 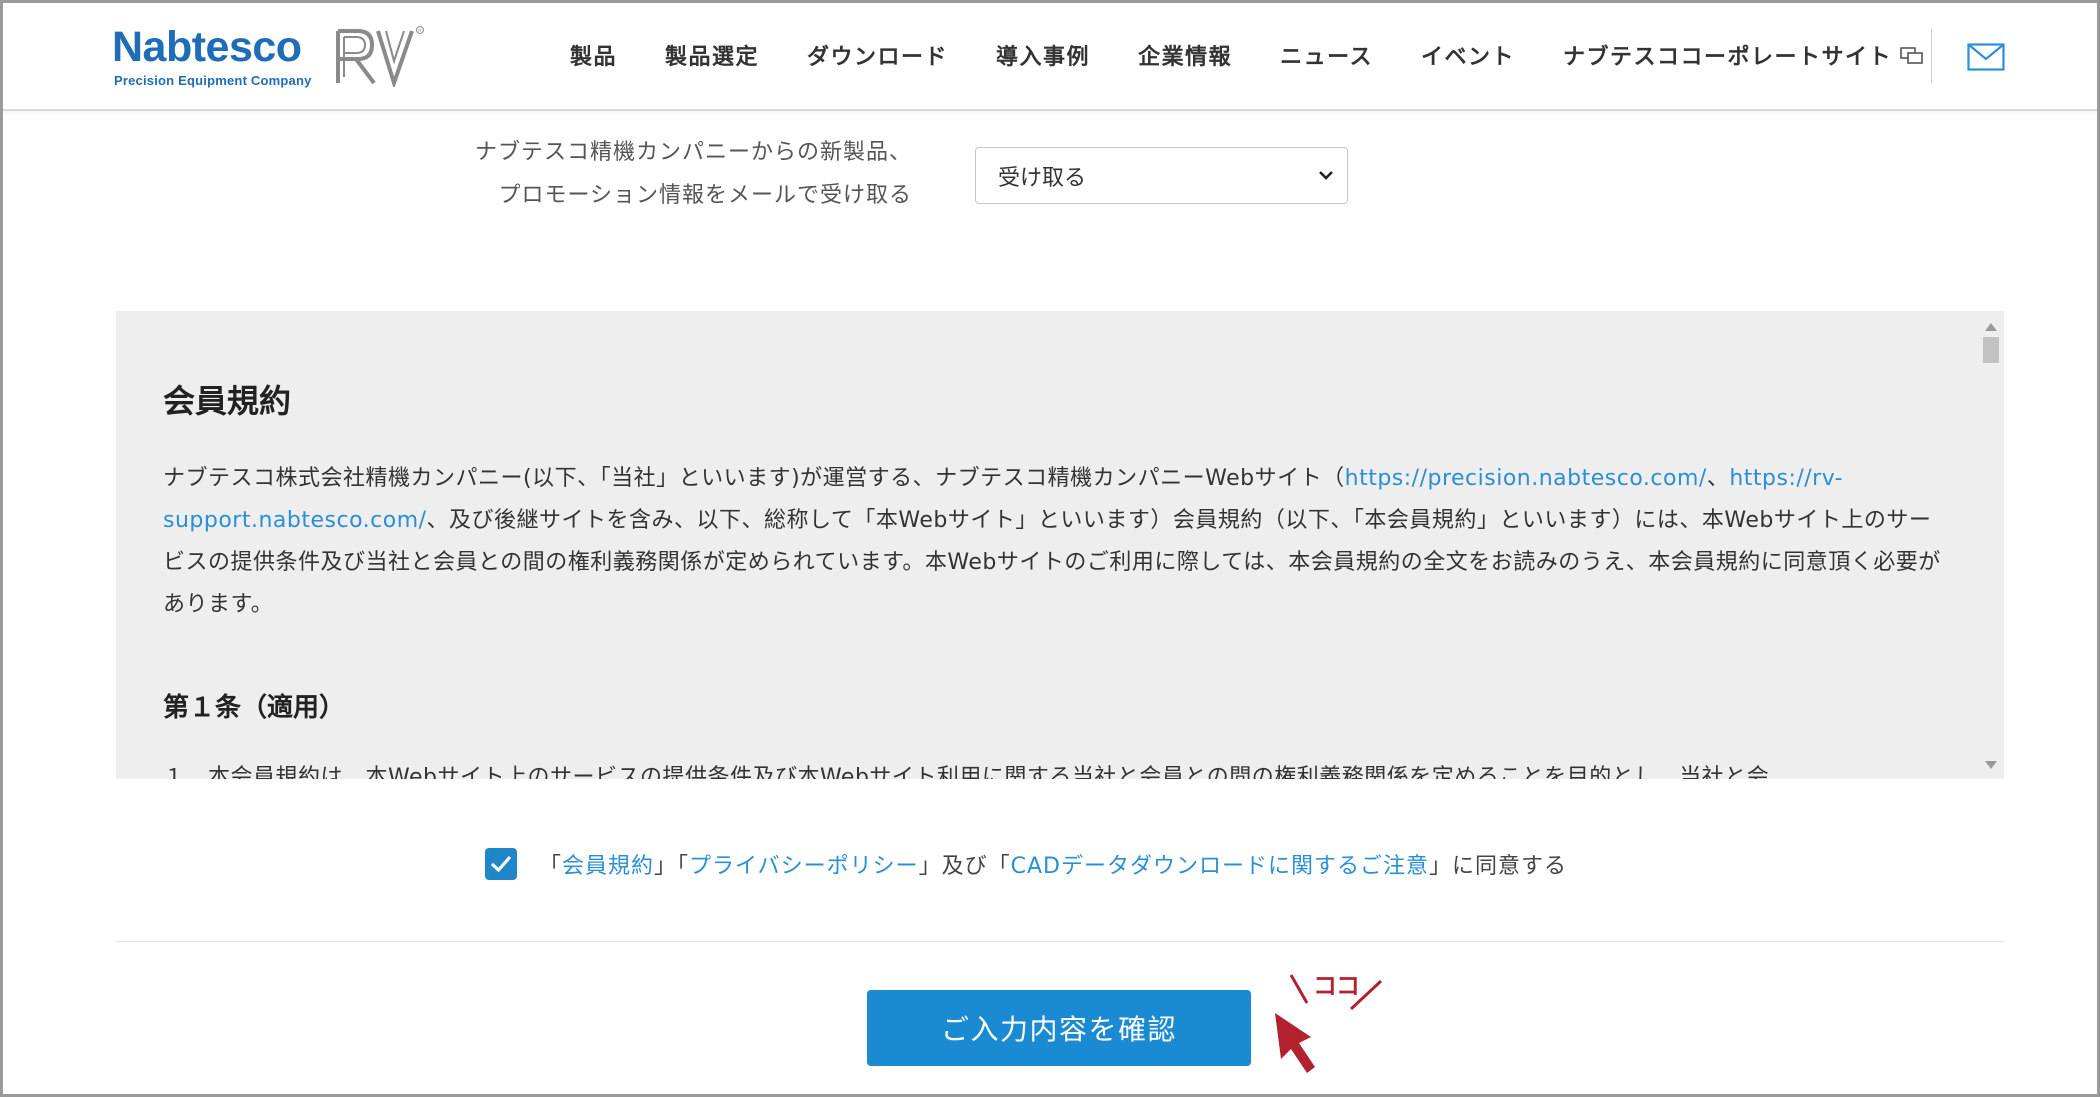 I want to click on external-link-icon, so click(x=1913, y=55).